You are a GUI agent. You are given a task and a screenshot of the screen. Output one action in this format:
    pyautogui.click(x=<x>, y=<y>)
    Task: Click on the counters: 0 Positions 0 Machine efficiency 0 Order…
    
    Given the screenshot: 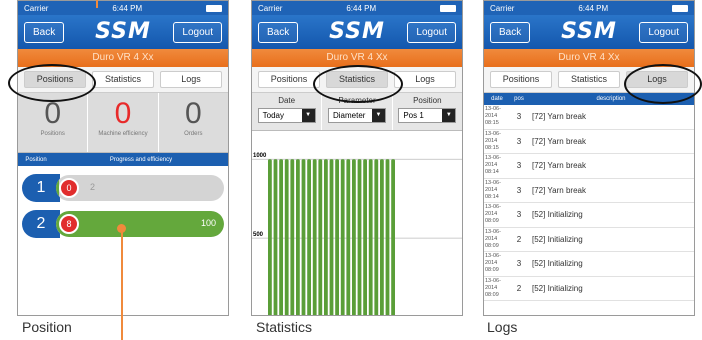 What is the action you would take?
    pyautogui.click(x=123, y=123)
    